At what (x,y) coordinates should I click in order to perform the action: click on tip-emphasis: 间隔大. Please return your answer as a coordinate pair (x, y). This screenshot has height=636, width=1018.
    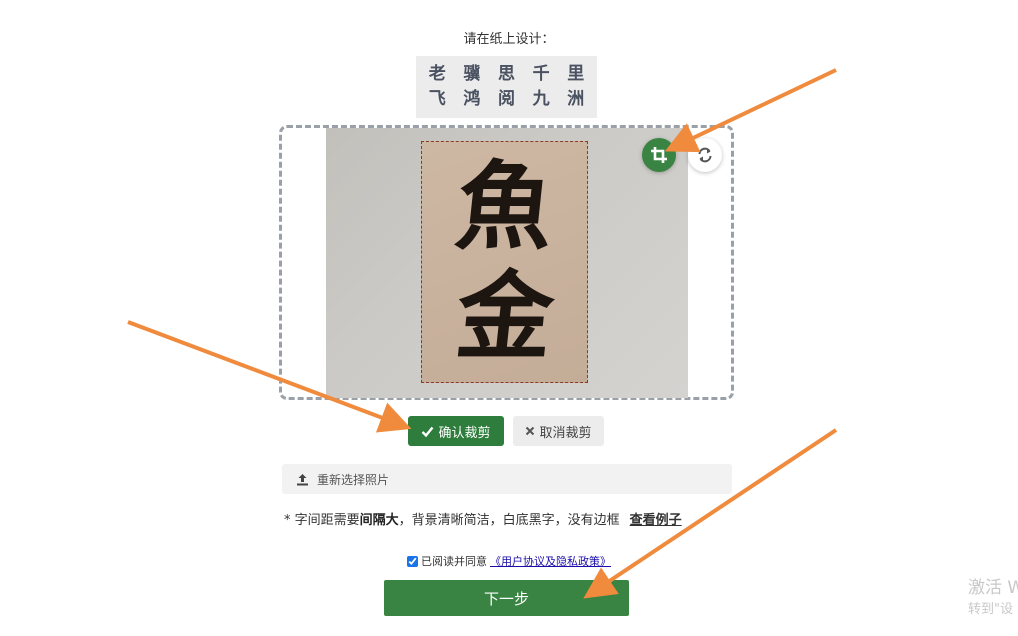
    Looking at the image, I should click on (379, 520).